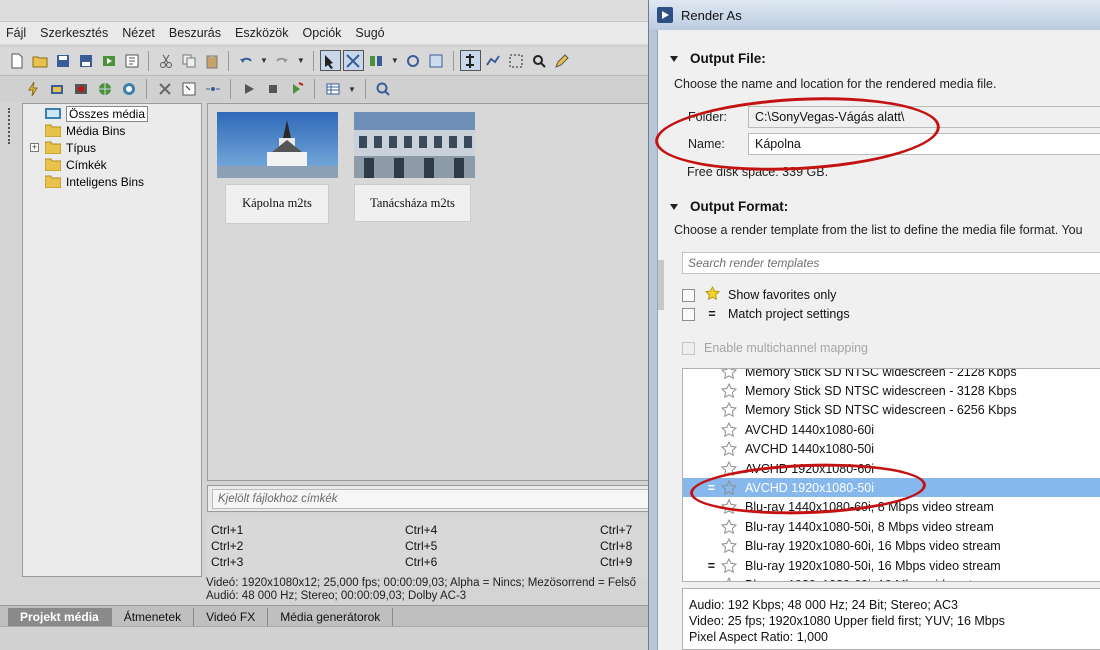  What do you see at coordinates (188, 89) in the screenshot?
I see `media-properties-icon` at bounding box center [188, 89].